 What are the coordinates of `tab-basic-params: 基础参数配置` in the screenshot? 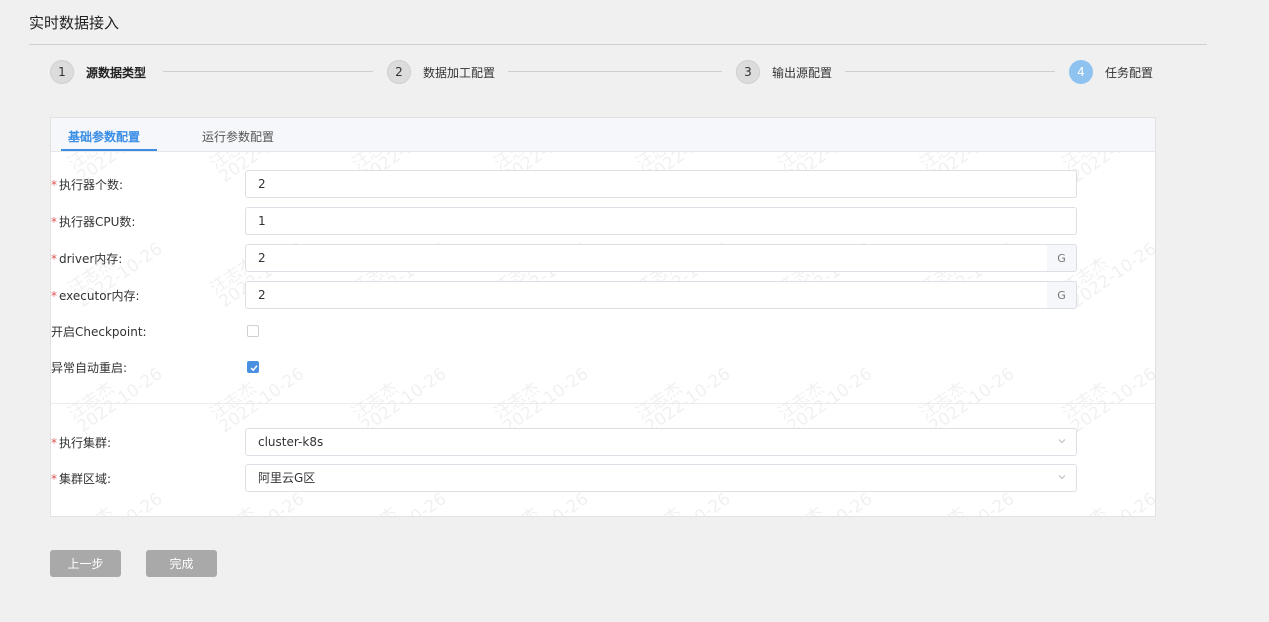 It's located at (104, 136).